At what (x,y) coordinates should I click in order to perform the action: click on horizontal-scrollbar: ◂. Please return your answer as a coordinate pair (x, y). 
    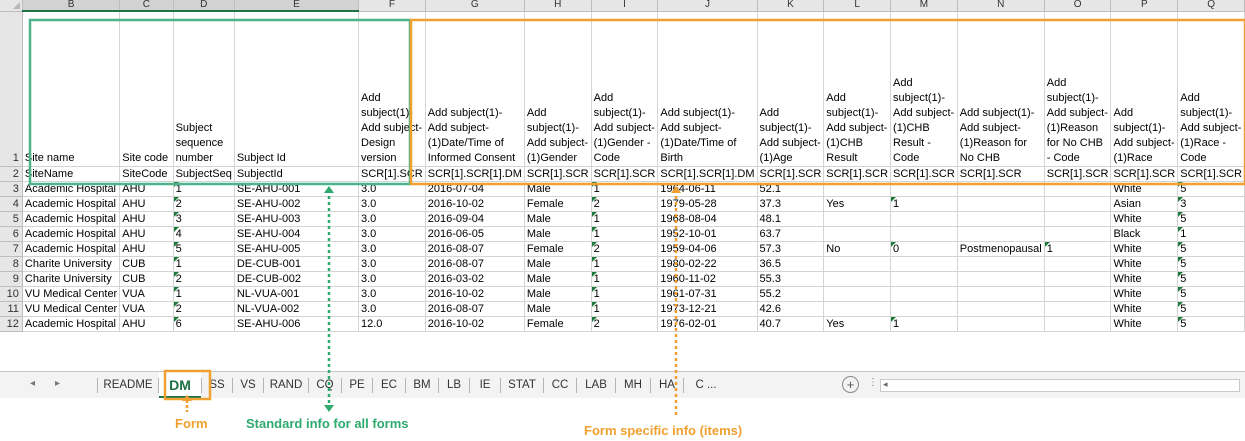
    Looking at the image, I should click on (1060, 385).